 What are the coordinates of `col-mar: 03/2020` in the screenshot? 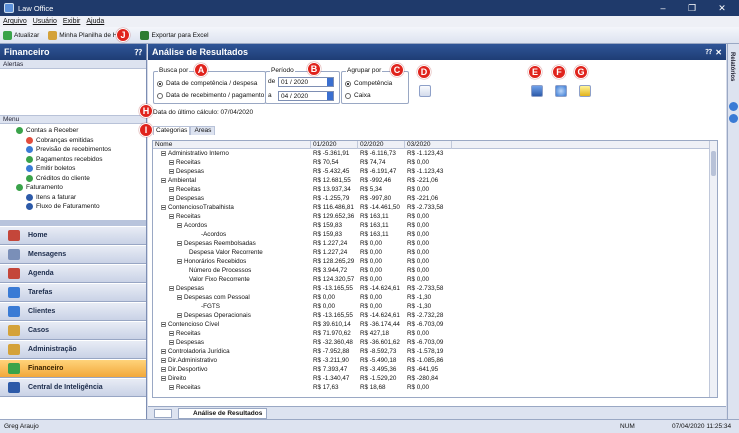 It's located at (428, 145).